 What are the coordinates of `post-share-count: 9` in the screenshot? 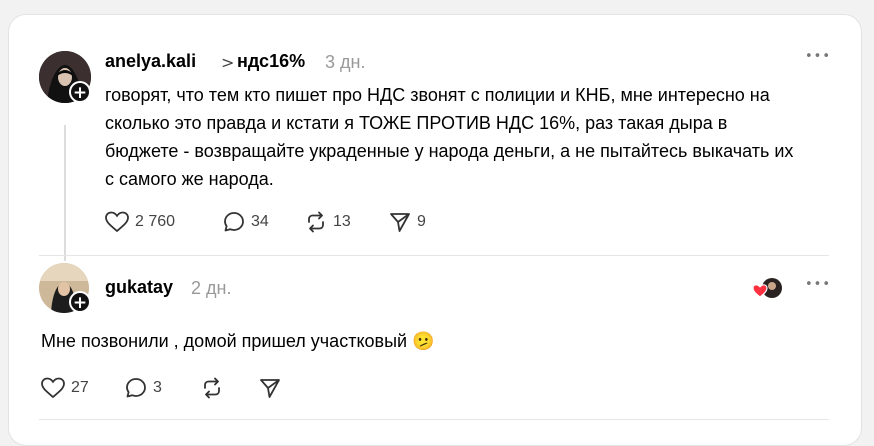 It's located at (421, 221).